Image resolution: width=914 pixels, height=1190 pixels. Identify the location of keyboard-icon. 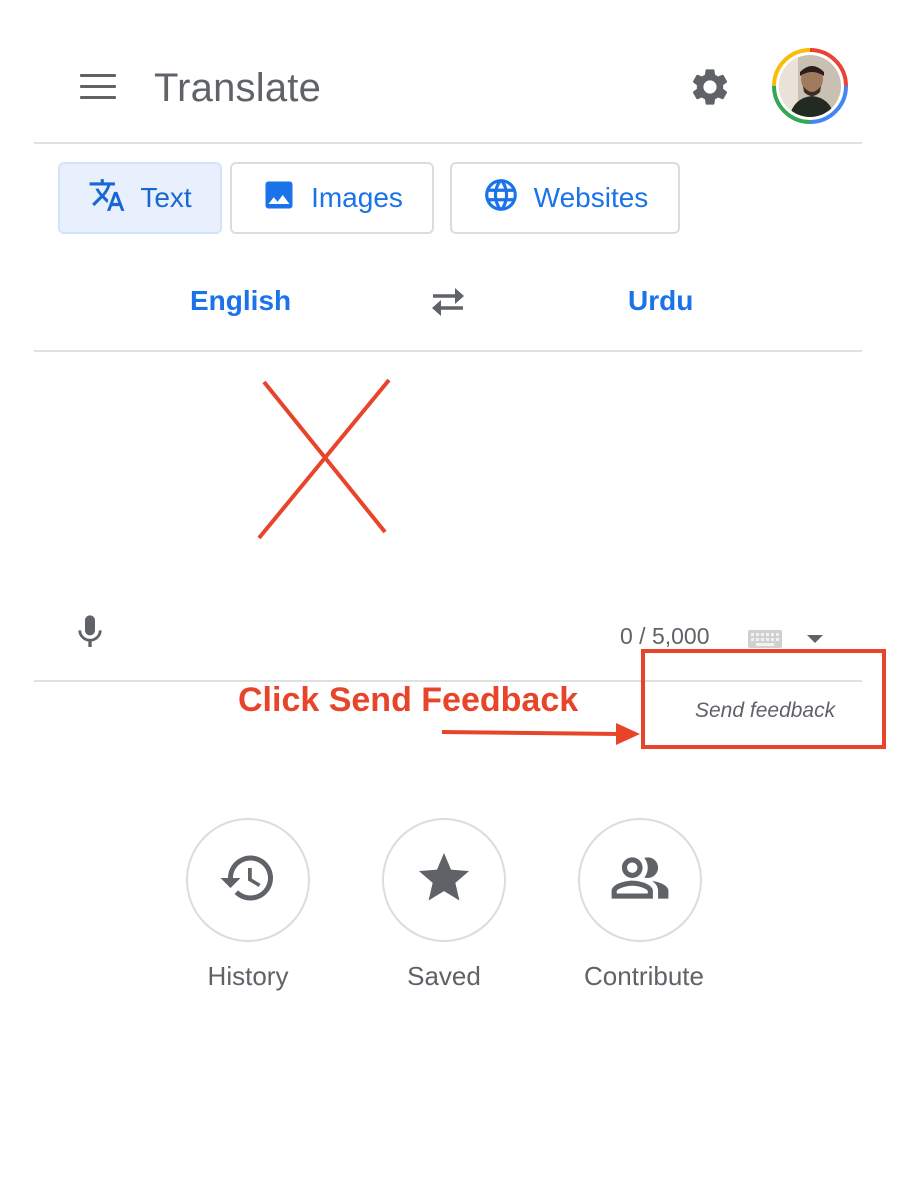
(765, 638).